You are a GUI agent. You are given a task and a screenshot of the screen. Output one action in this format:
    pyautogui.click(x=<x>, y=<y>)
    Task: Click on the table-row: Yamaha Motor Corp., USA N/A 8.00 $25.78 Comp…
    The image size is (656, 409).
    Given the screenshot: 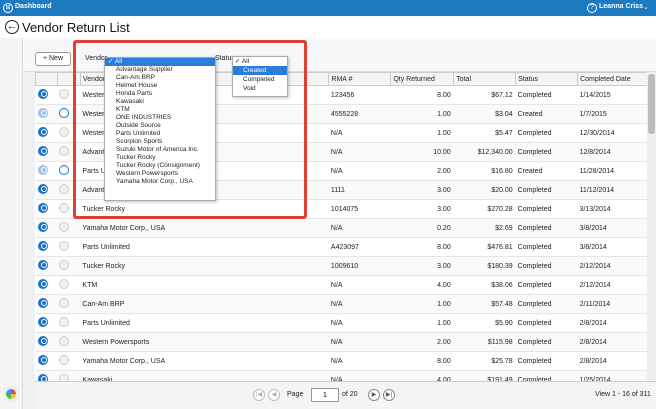 What is the action you would take?
    pyautogui.click(x=345, y=361)
    